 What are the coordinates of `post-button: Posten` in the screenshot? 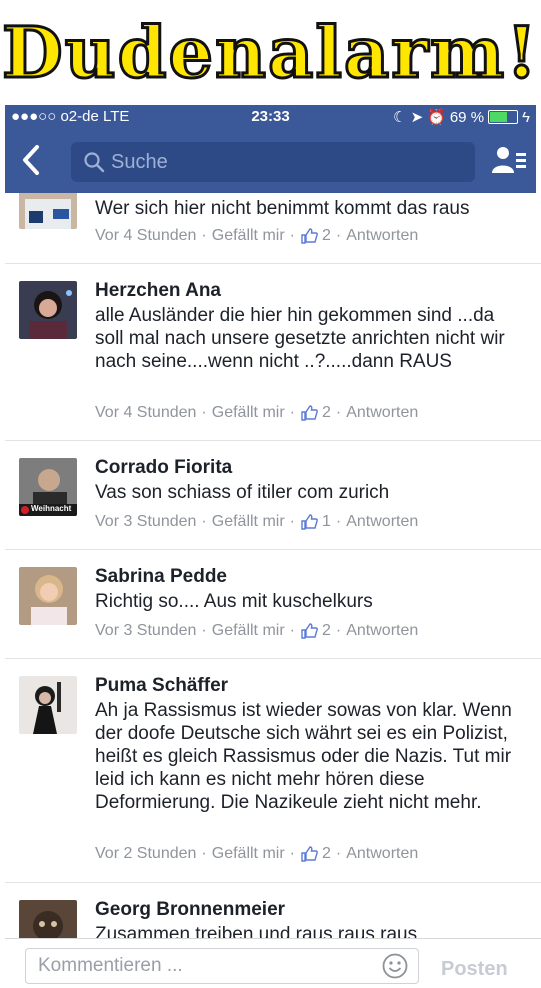 It's located at (474, 969).